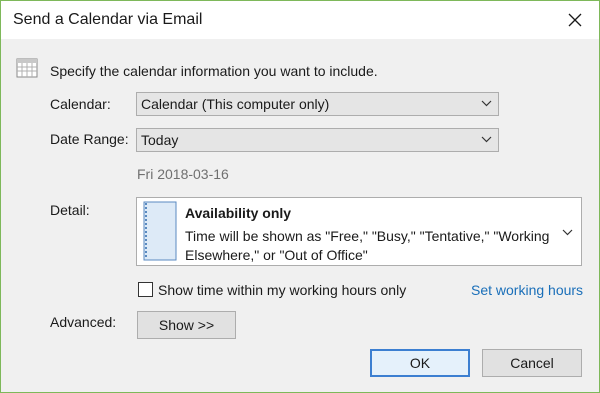 This screenshot has height=393, width=600. What do you see at coordinates (532, 363) in the screenshot?
I see `cancel-button: Cancel` at bounding box center [532, 363].